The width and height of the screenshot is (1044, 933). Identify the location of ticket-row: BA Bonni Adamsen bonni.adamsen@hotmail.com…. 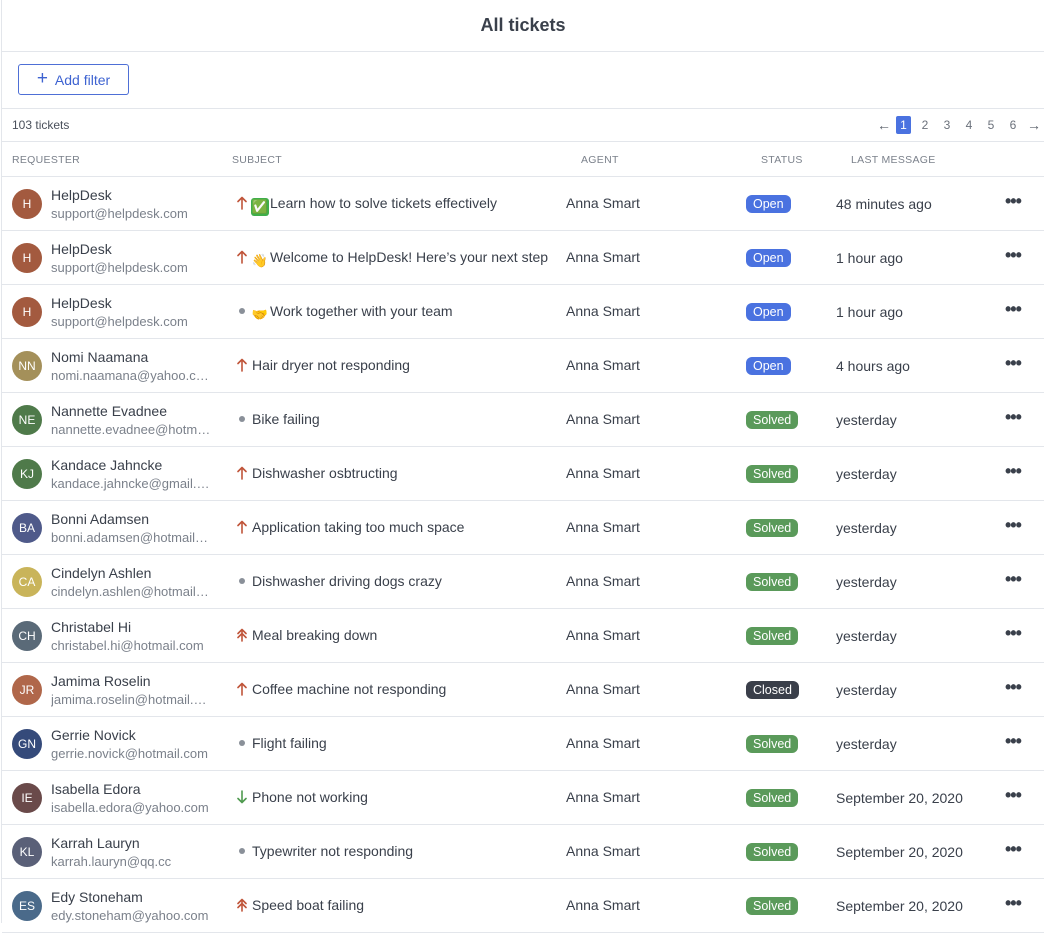
(523, 528).